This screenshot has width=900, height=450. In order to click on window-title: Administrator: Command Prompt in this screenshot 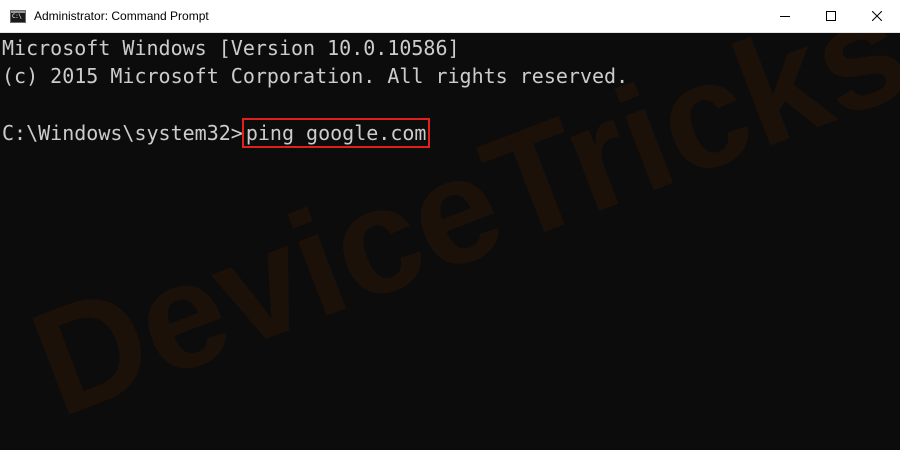, I will do `click(121, 16)`.